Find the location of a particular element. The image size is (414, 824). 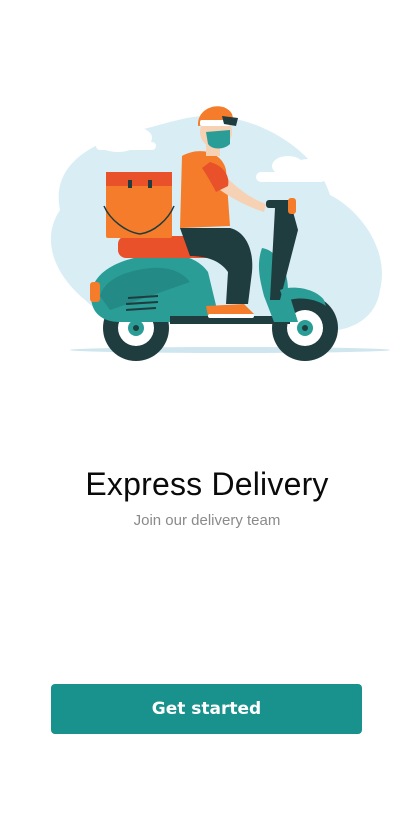

get-started-button: Get started is located at coordinates (206, 709).